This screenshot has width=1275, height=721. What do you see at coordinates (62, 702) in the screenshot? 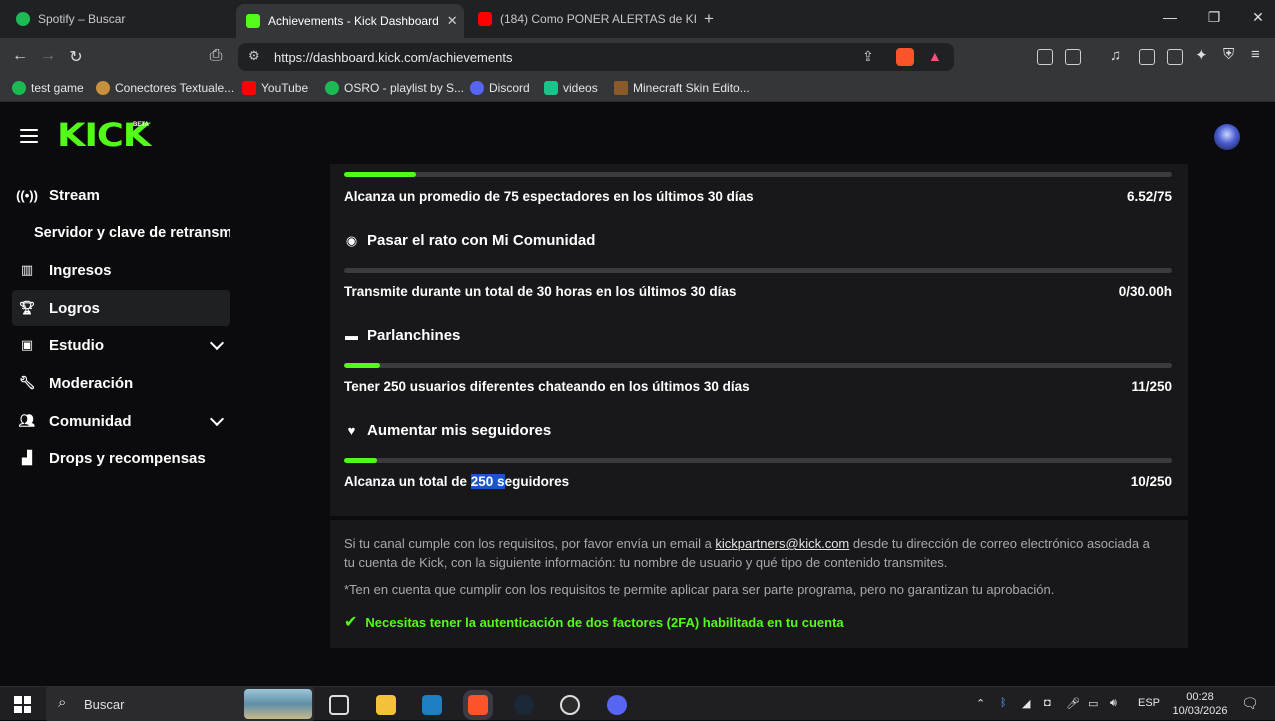
I see `search-icon: ⌕` at bounding box center [62, 702].